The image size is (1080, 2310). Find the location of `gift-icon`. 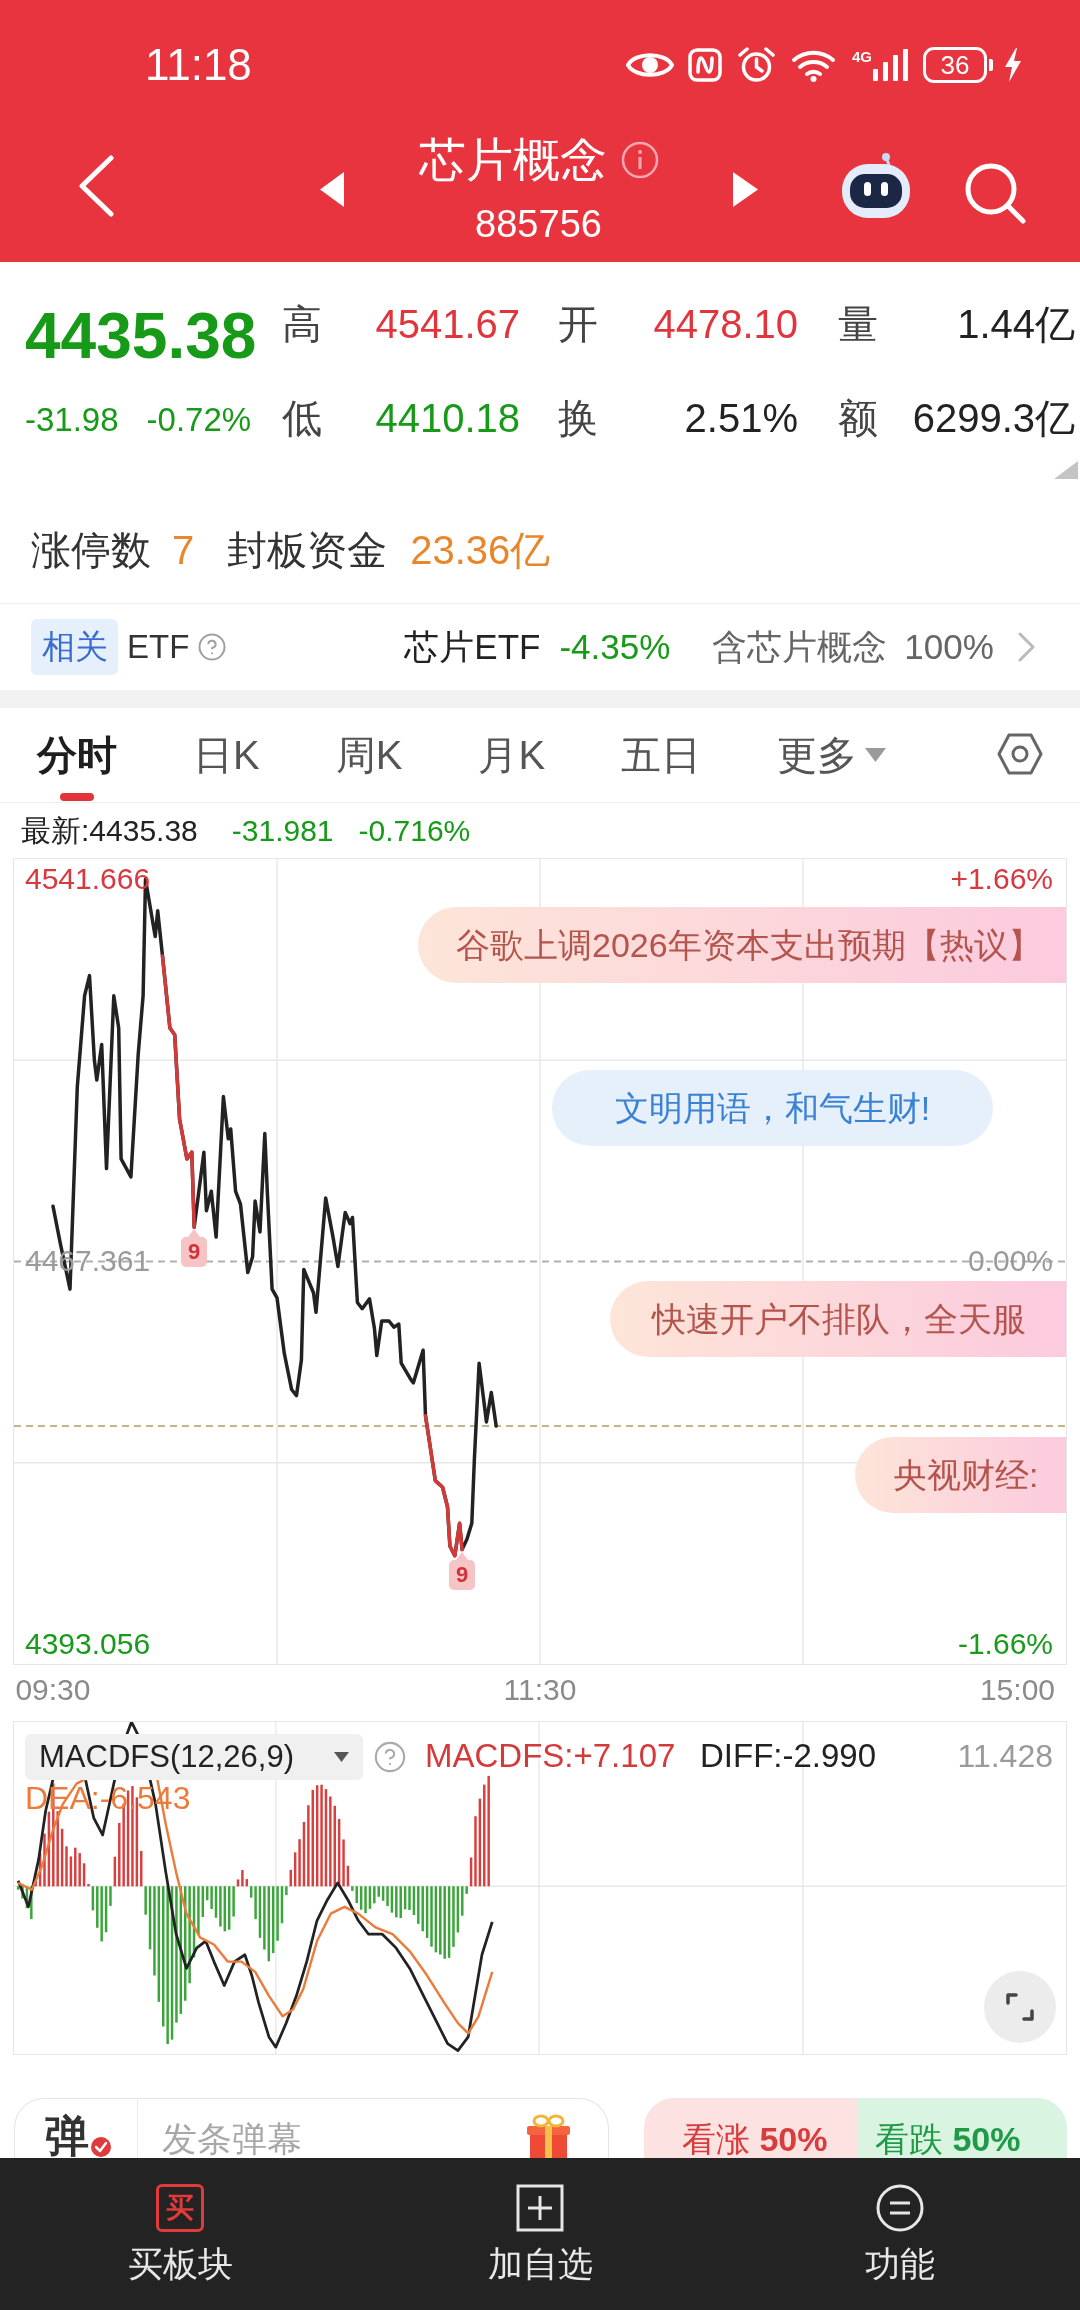

gift-icon is located at coordinates (548, 2136).